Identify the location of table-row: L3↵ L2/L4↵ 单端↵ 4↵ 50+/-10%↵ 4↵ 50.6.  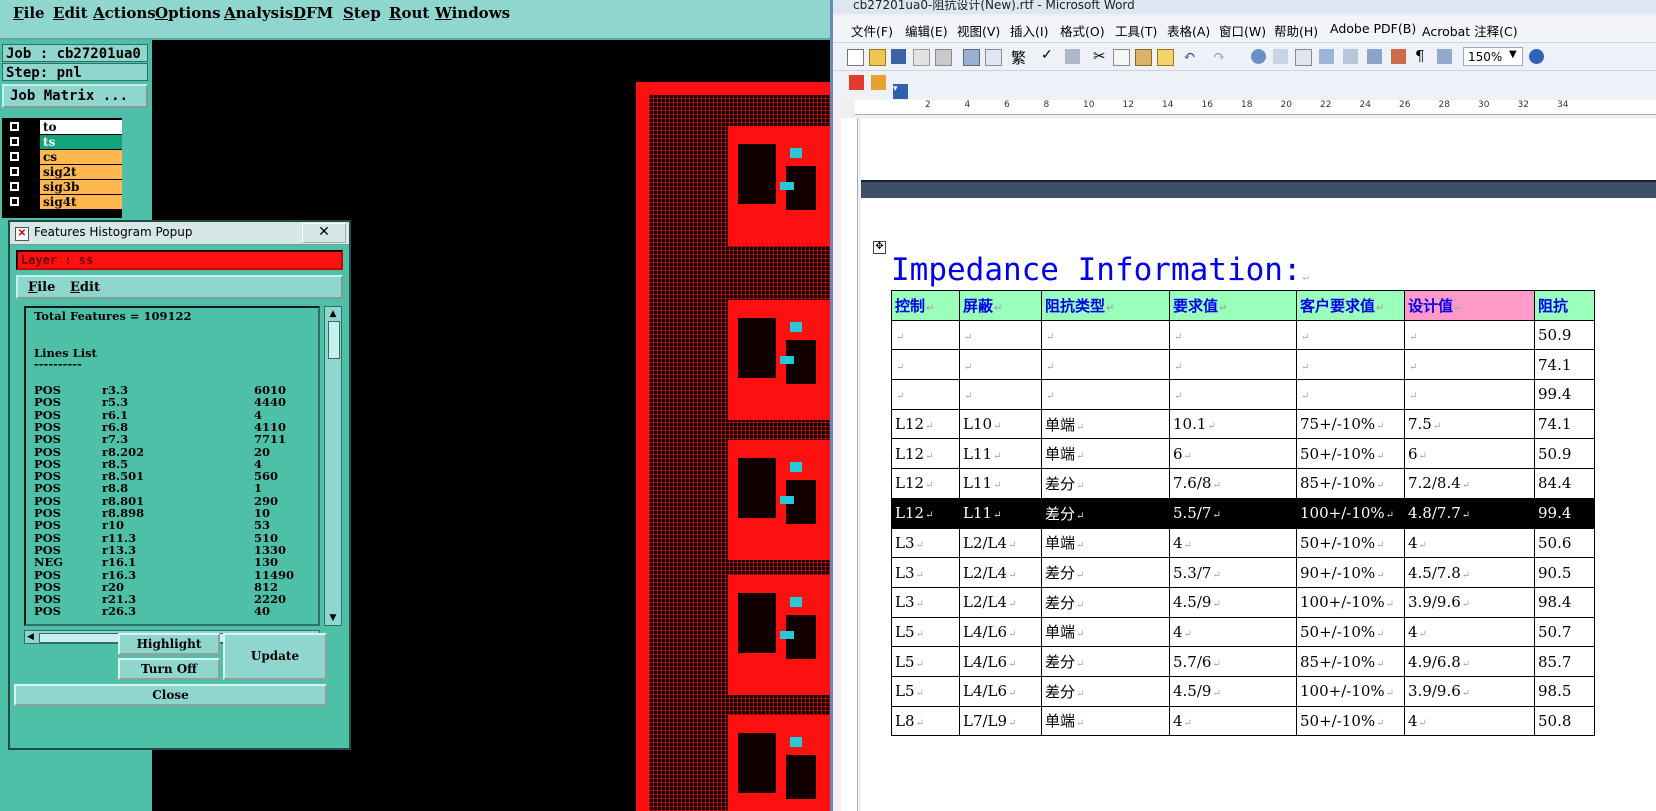
(1243, 543).